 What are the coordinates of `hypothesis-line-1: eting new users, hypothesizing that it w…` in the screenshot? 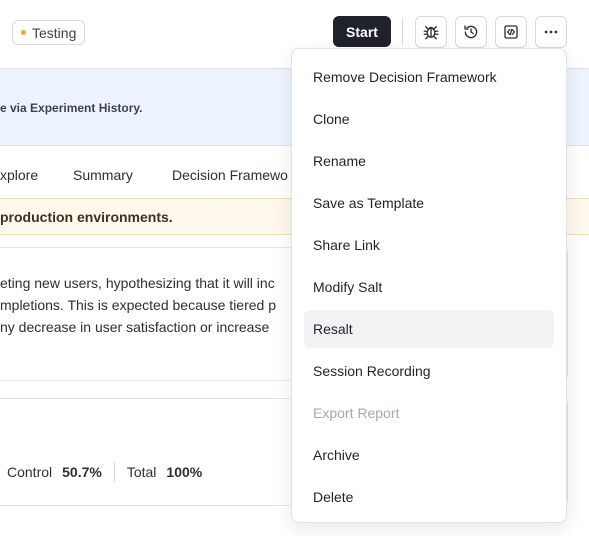 It's located at (137, 283).